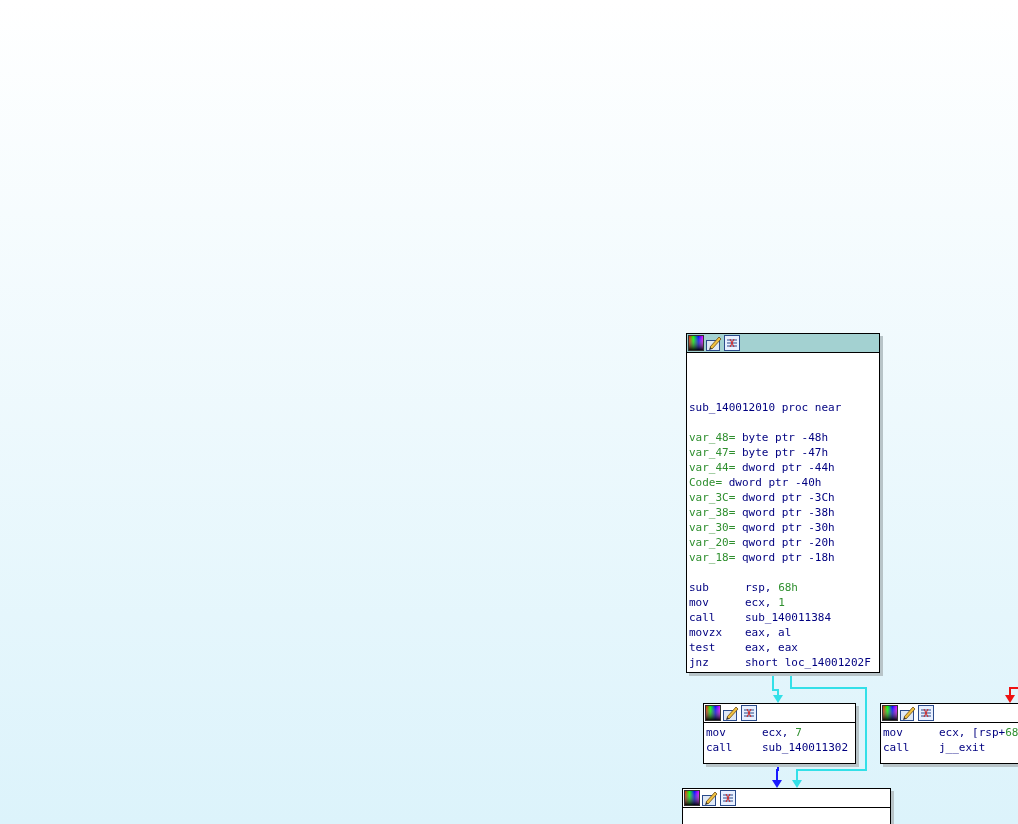 The height and width of the screenshot is (824, 1018). Describe the element at coordinates (766, 407) in the screenshot. I see `code-line: sub_140012010 proc near` at that location.